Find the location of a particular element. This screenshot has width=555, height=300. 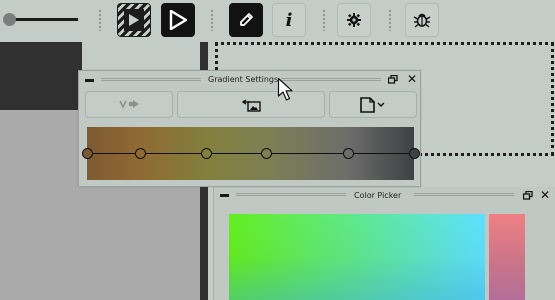

pencil-icon is located at coordinates (246, 19).